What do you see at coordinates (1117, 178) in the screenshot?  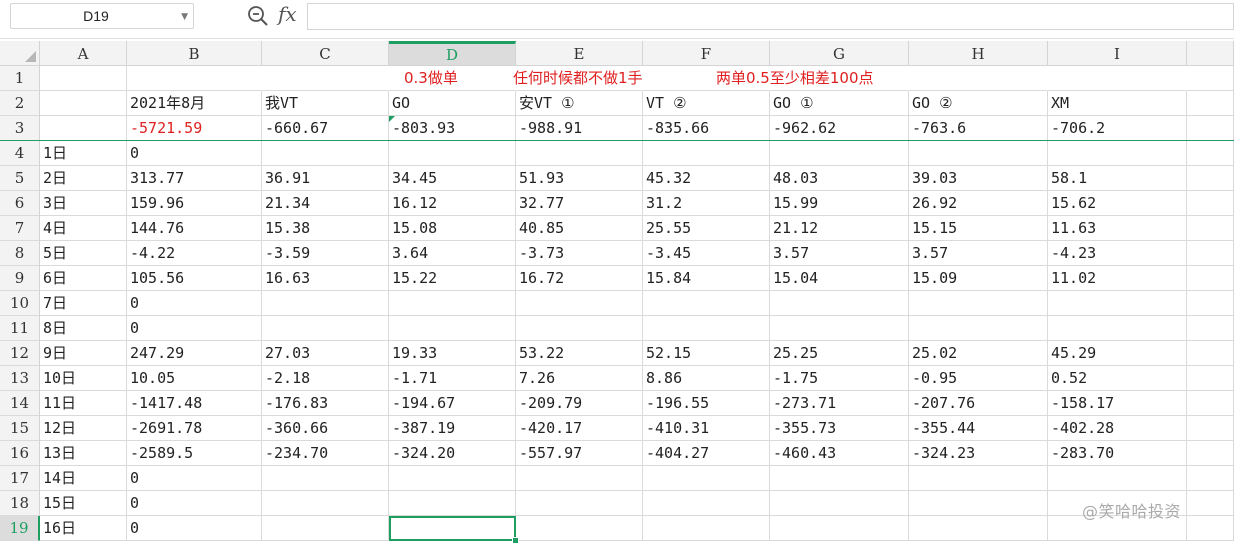 I see `cell-i5: 58.1` at bounding box center [1117, 178].